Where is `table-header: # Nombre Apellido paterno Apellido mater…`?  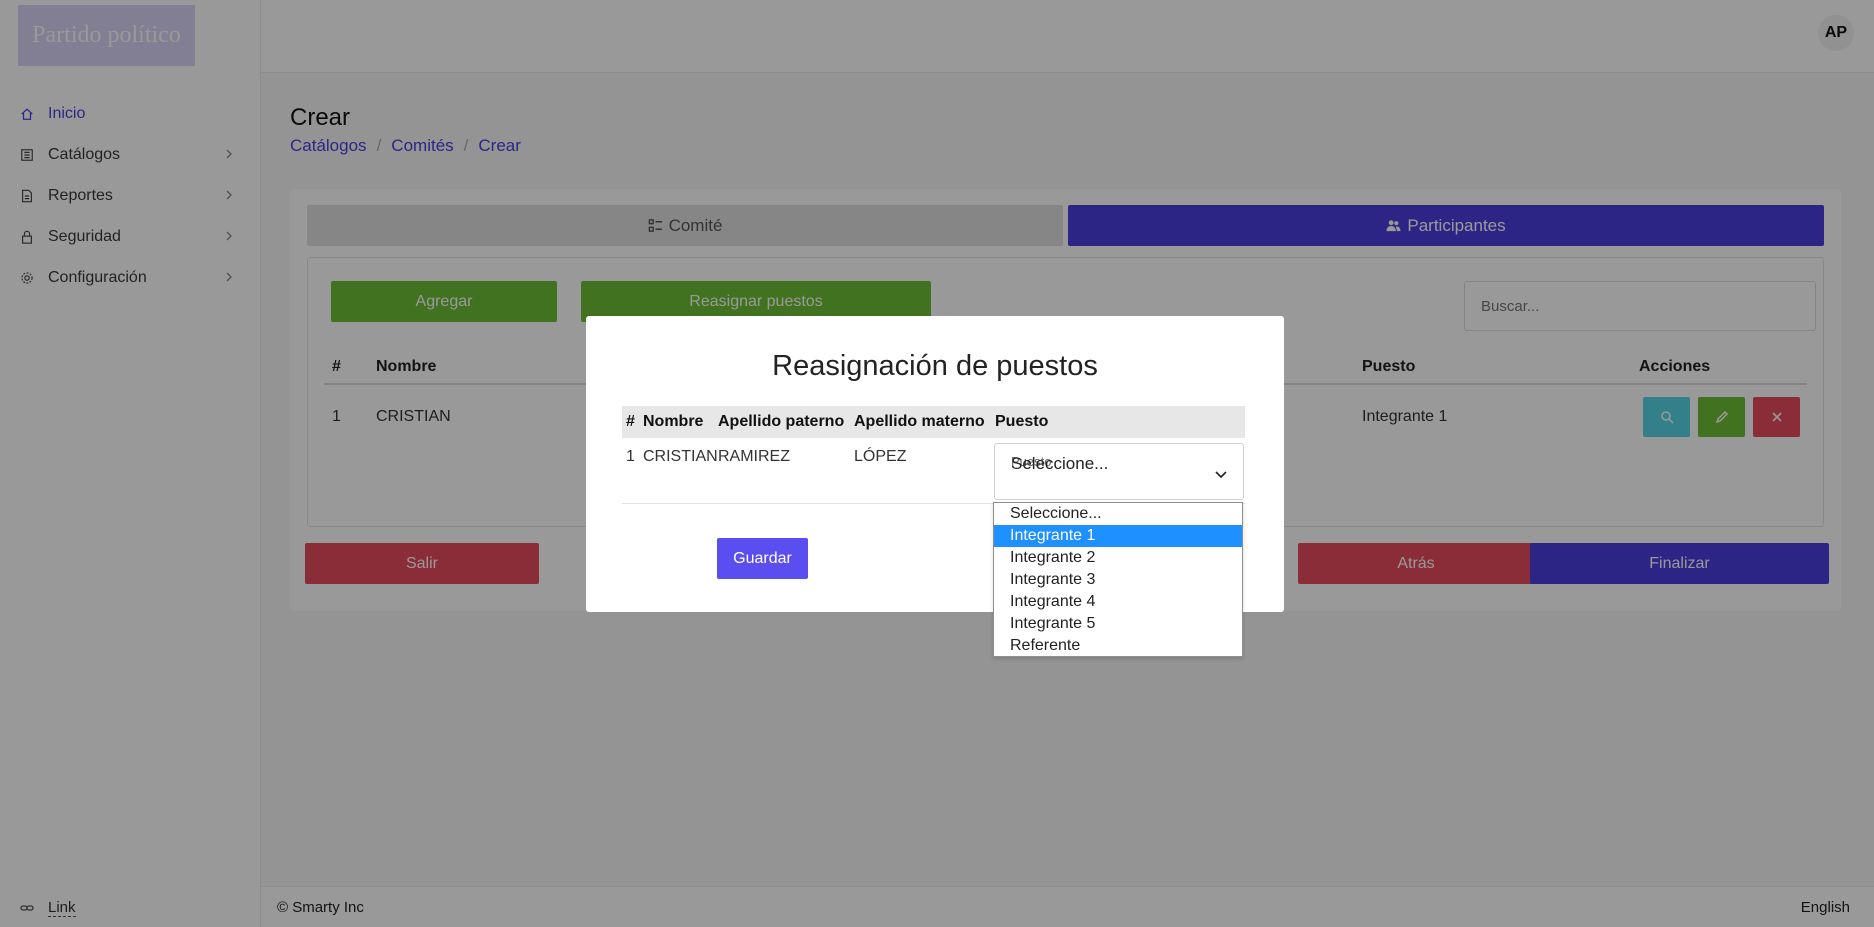
table-header: # Nombre Apellido paterno Apellido mater… is located at coordinates (933, 422).